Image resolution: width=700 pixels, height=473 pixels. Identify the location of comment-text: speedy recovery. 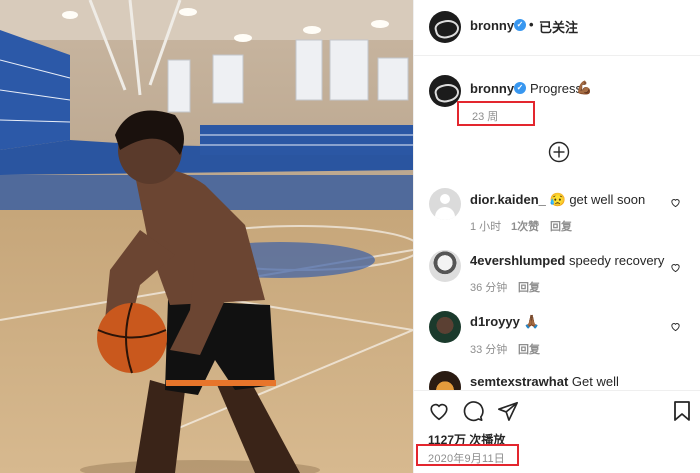
(617, 260).